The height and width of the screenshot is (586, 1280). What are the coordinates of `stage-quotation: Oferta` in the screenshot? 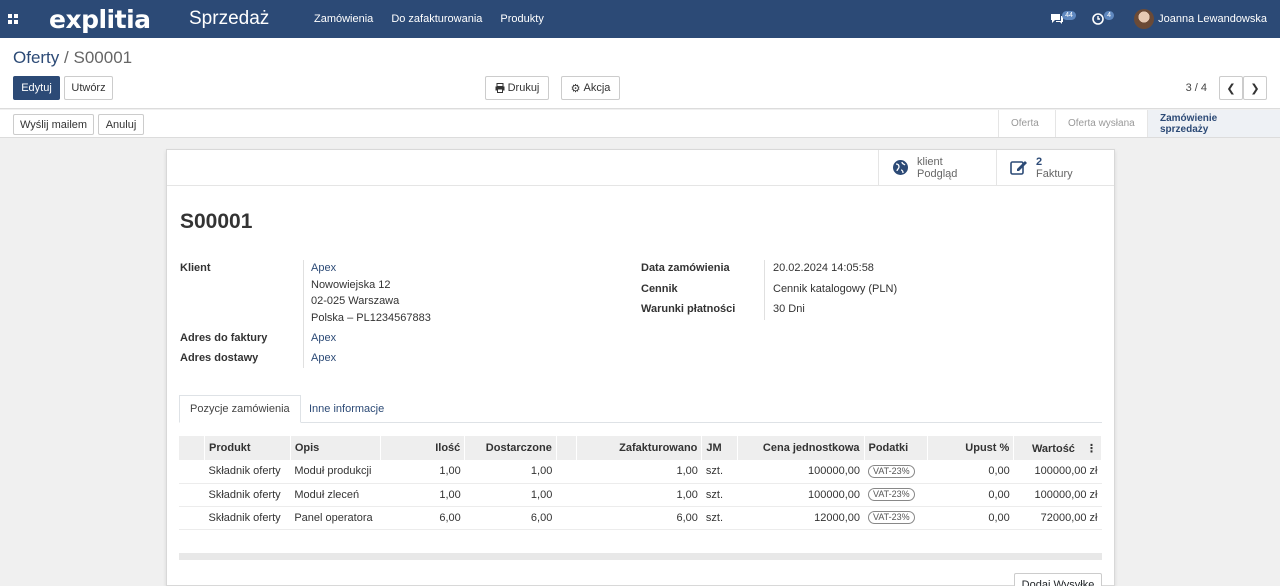 It's located at (1026, 123).